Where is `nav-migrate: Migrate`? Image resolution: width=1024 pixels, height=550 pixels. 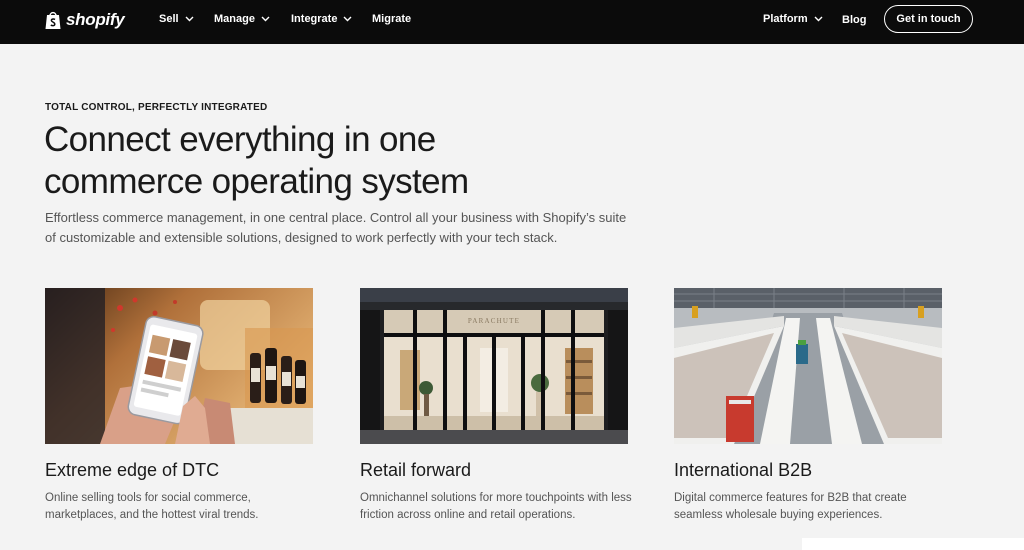
nav-migrate: Migrate is located at coordinates (391, 19).